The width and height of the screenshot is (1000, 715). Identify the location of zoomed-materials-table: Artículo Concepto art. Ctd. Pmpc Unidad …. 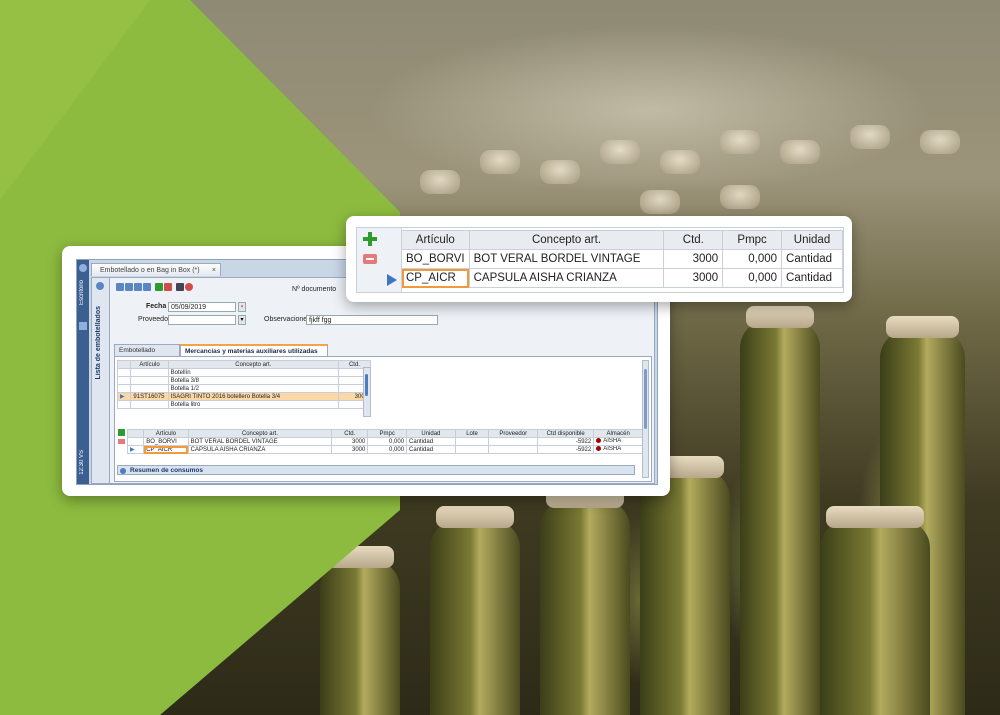
(622, 259).